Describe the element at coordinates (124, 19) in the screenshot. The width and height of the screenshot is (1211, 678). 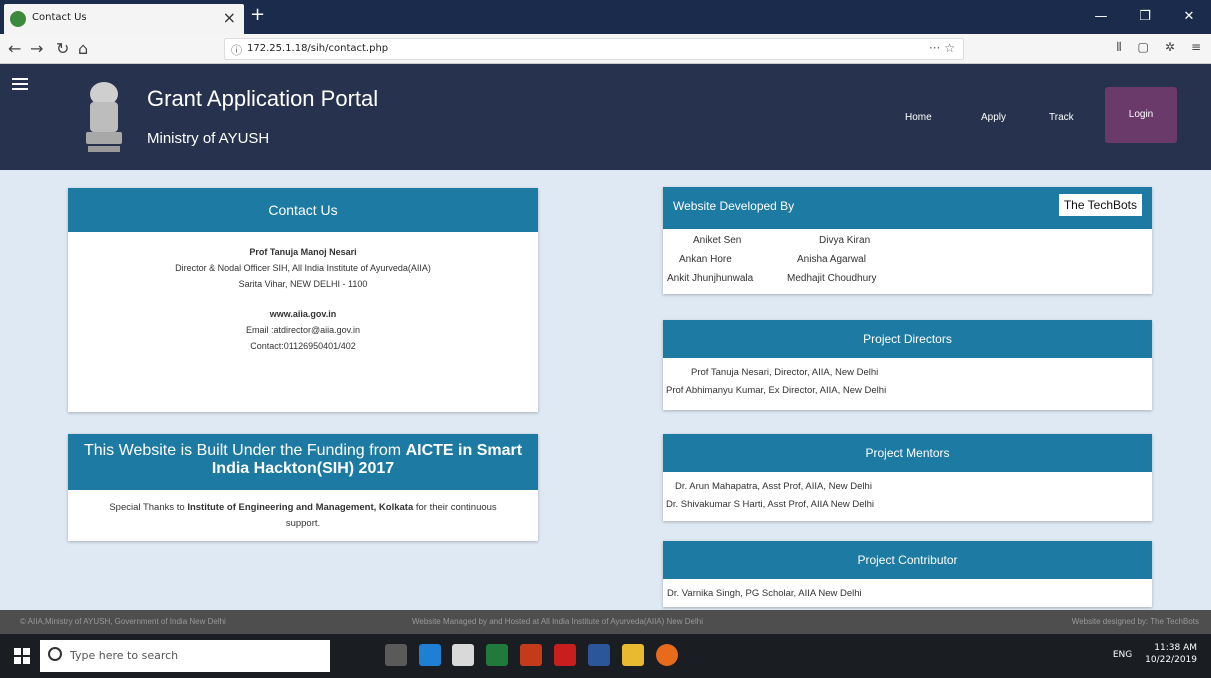
I see `browser-tab: Contact Us ×` at that location.